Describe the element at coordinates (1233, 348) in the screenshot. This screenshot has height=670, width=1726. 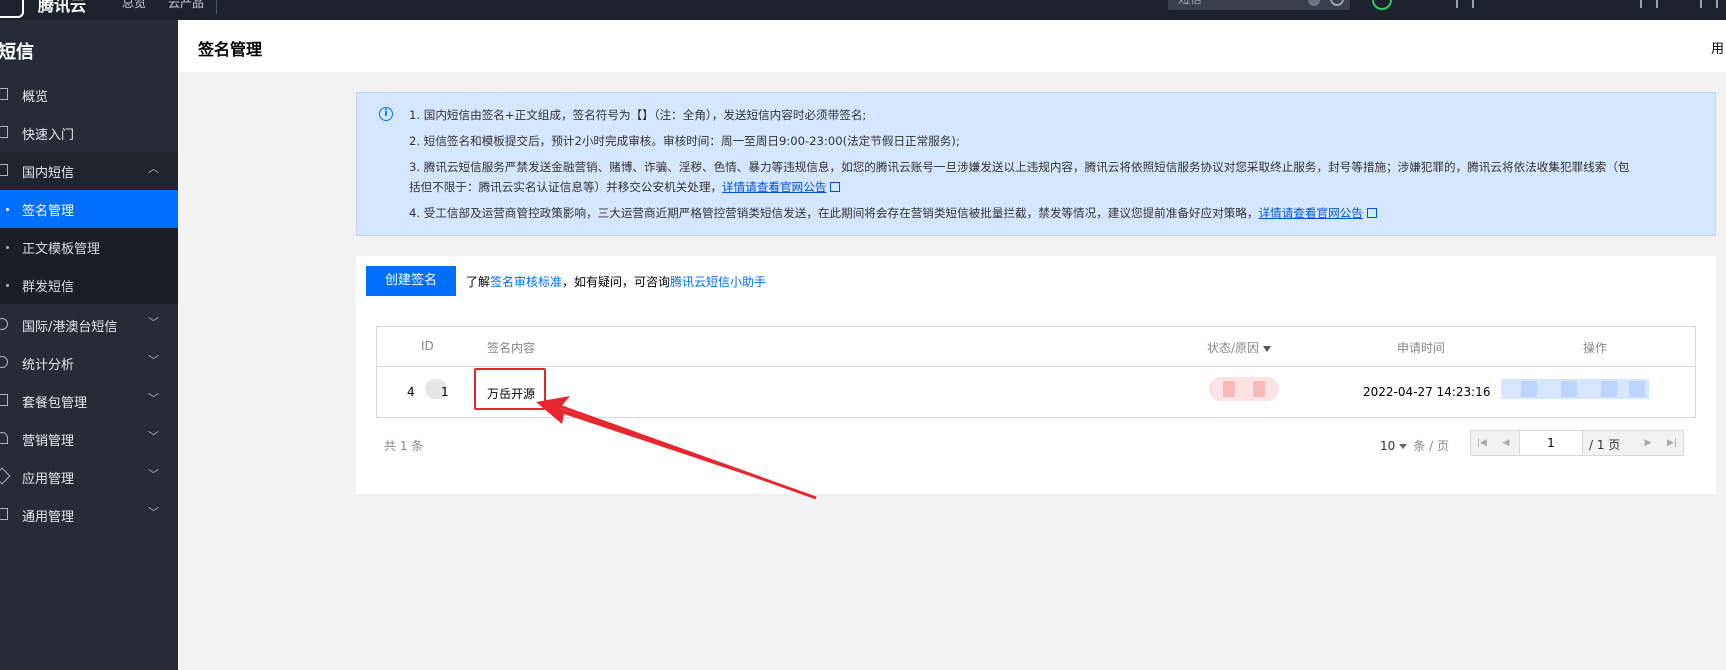
I see `column-status-label: 状态/原因` at that location.